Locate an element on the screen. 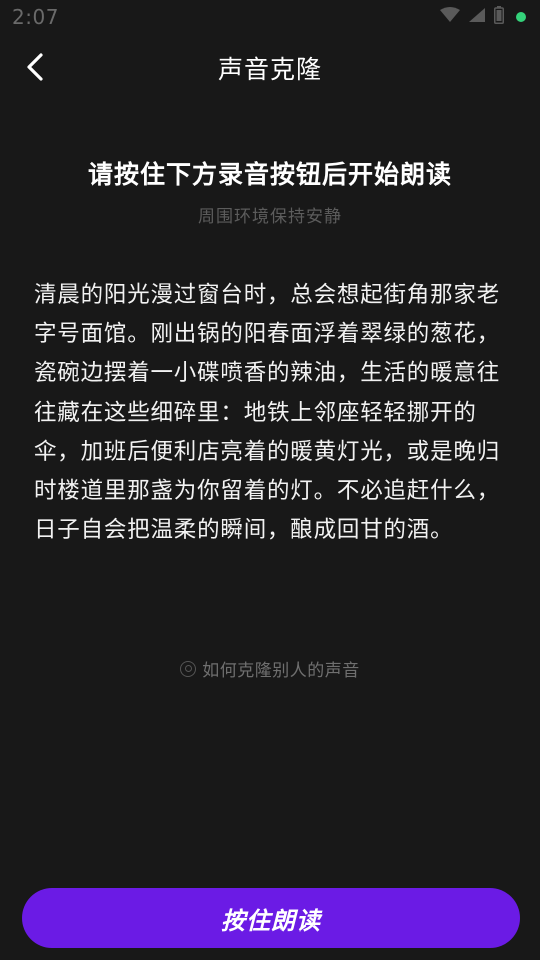 The width and height of the screenshot is (540, 960). how-to-clone-link: 如何克隆别人的声音 is located at coordinates (270, 668).